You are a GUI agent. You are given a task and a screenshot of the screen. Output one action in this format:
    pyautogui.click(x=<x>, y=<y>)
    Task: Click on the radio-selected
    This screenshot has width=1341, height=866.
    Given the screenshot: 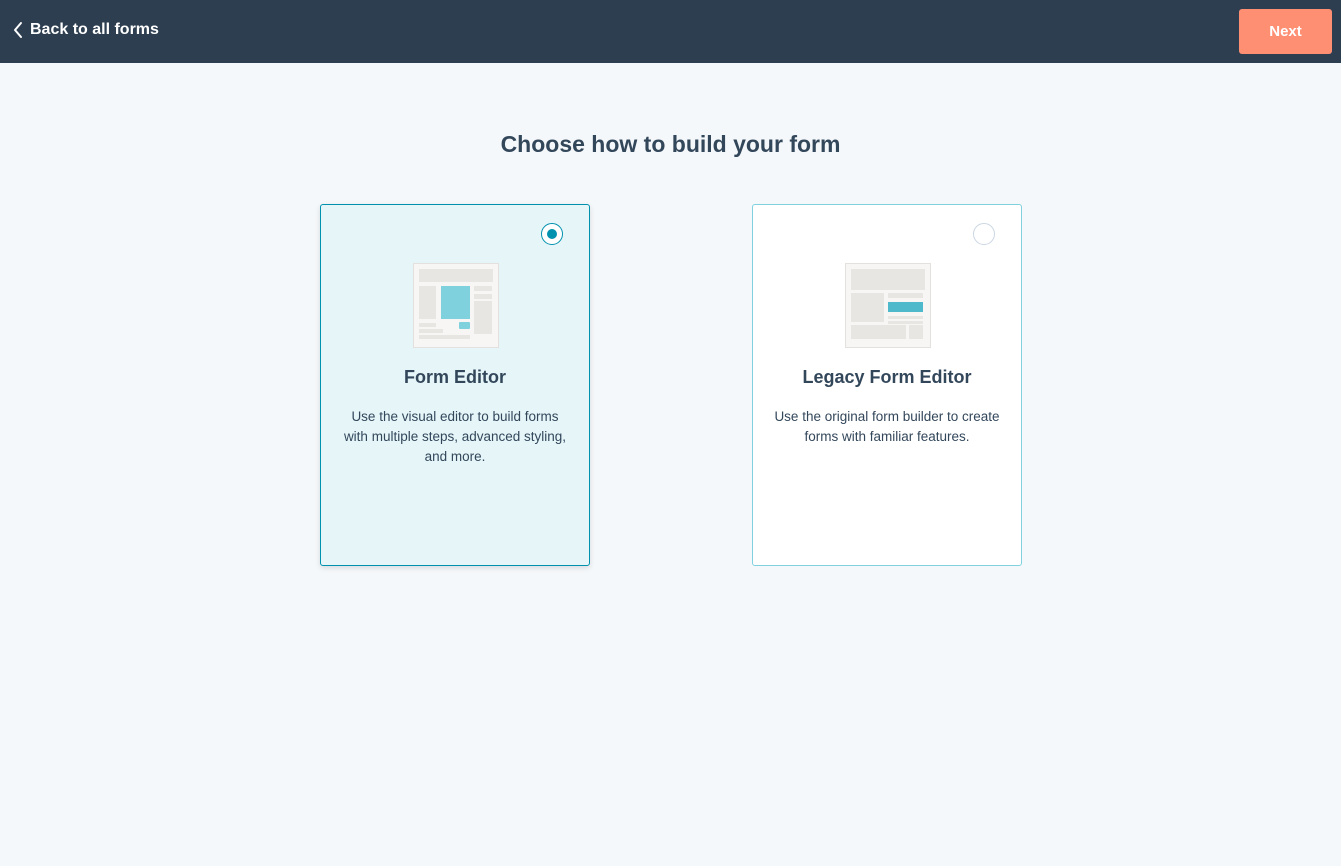 What is the action you would take?
    pyautogui.click(x=552, y=234)
    